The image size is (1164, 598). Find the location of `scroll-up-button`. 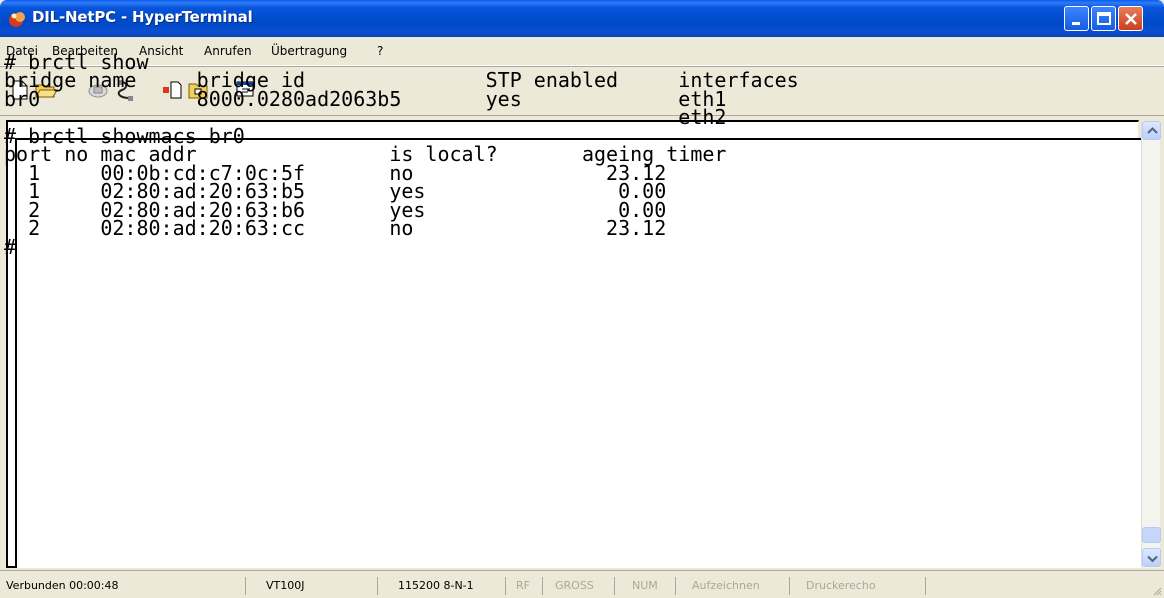

scroll-up-button is located at coordinates (1151, 130).